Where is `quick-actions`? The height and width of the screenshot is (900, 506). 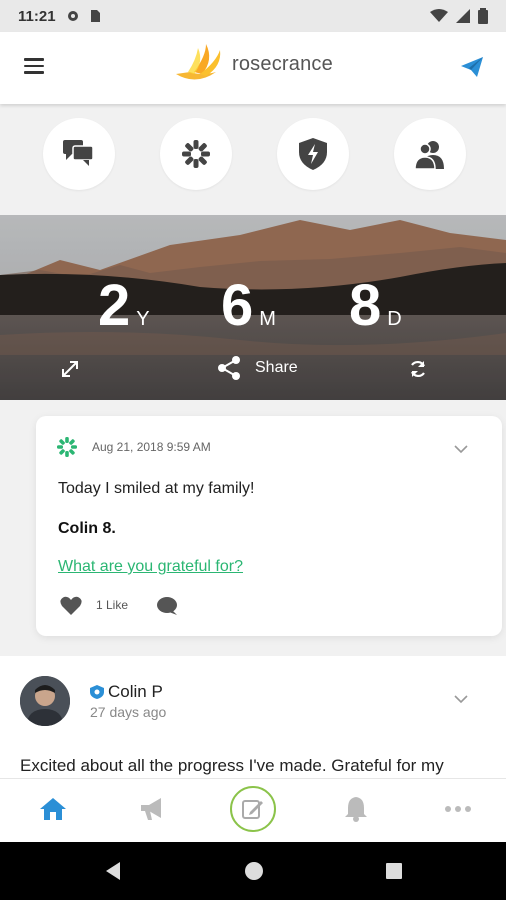
quick-actions is located at coordinates (253, 154).